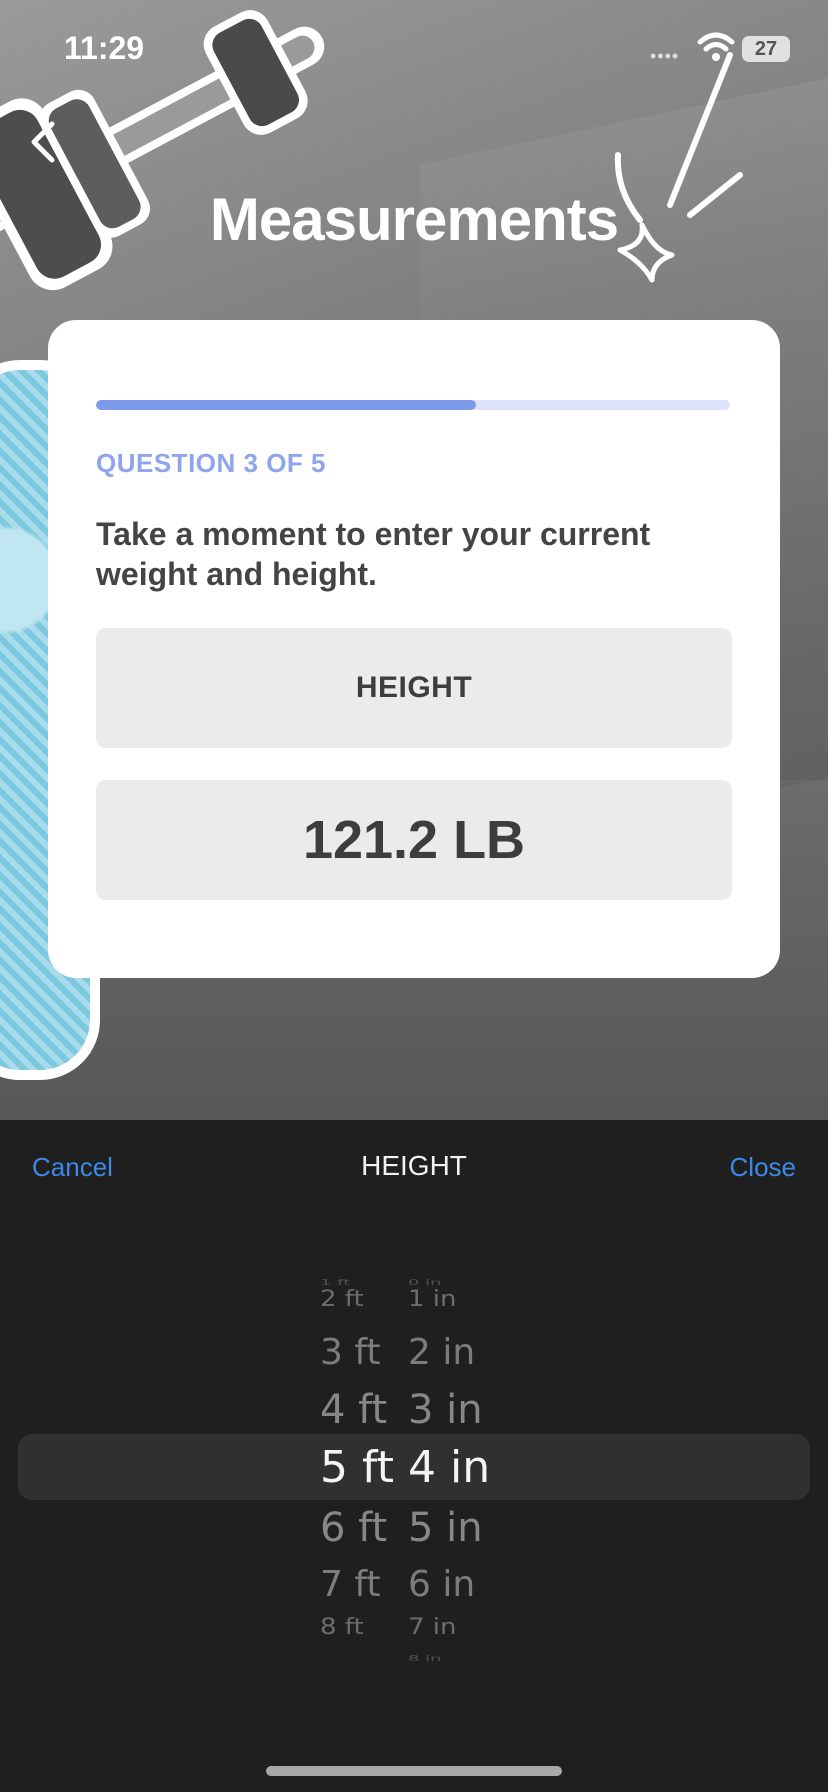 This screenshot has height=1792, width=828. I want to click on question-count: QUESTION 3 OF 5, so click(211, 463).